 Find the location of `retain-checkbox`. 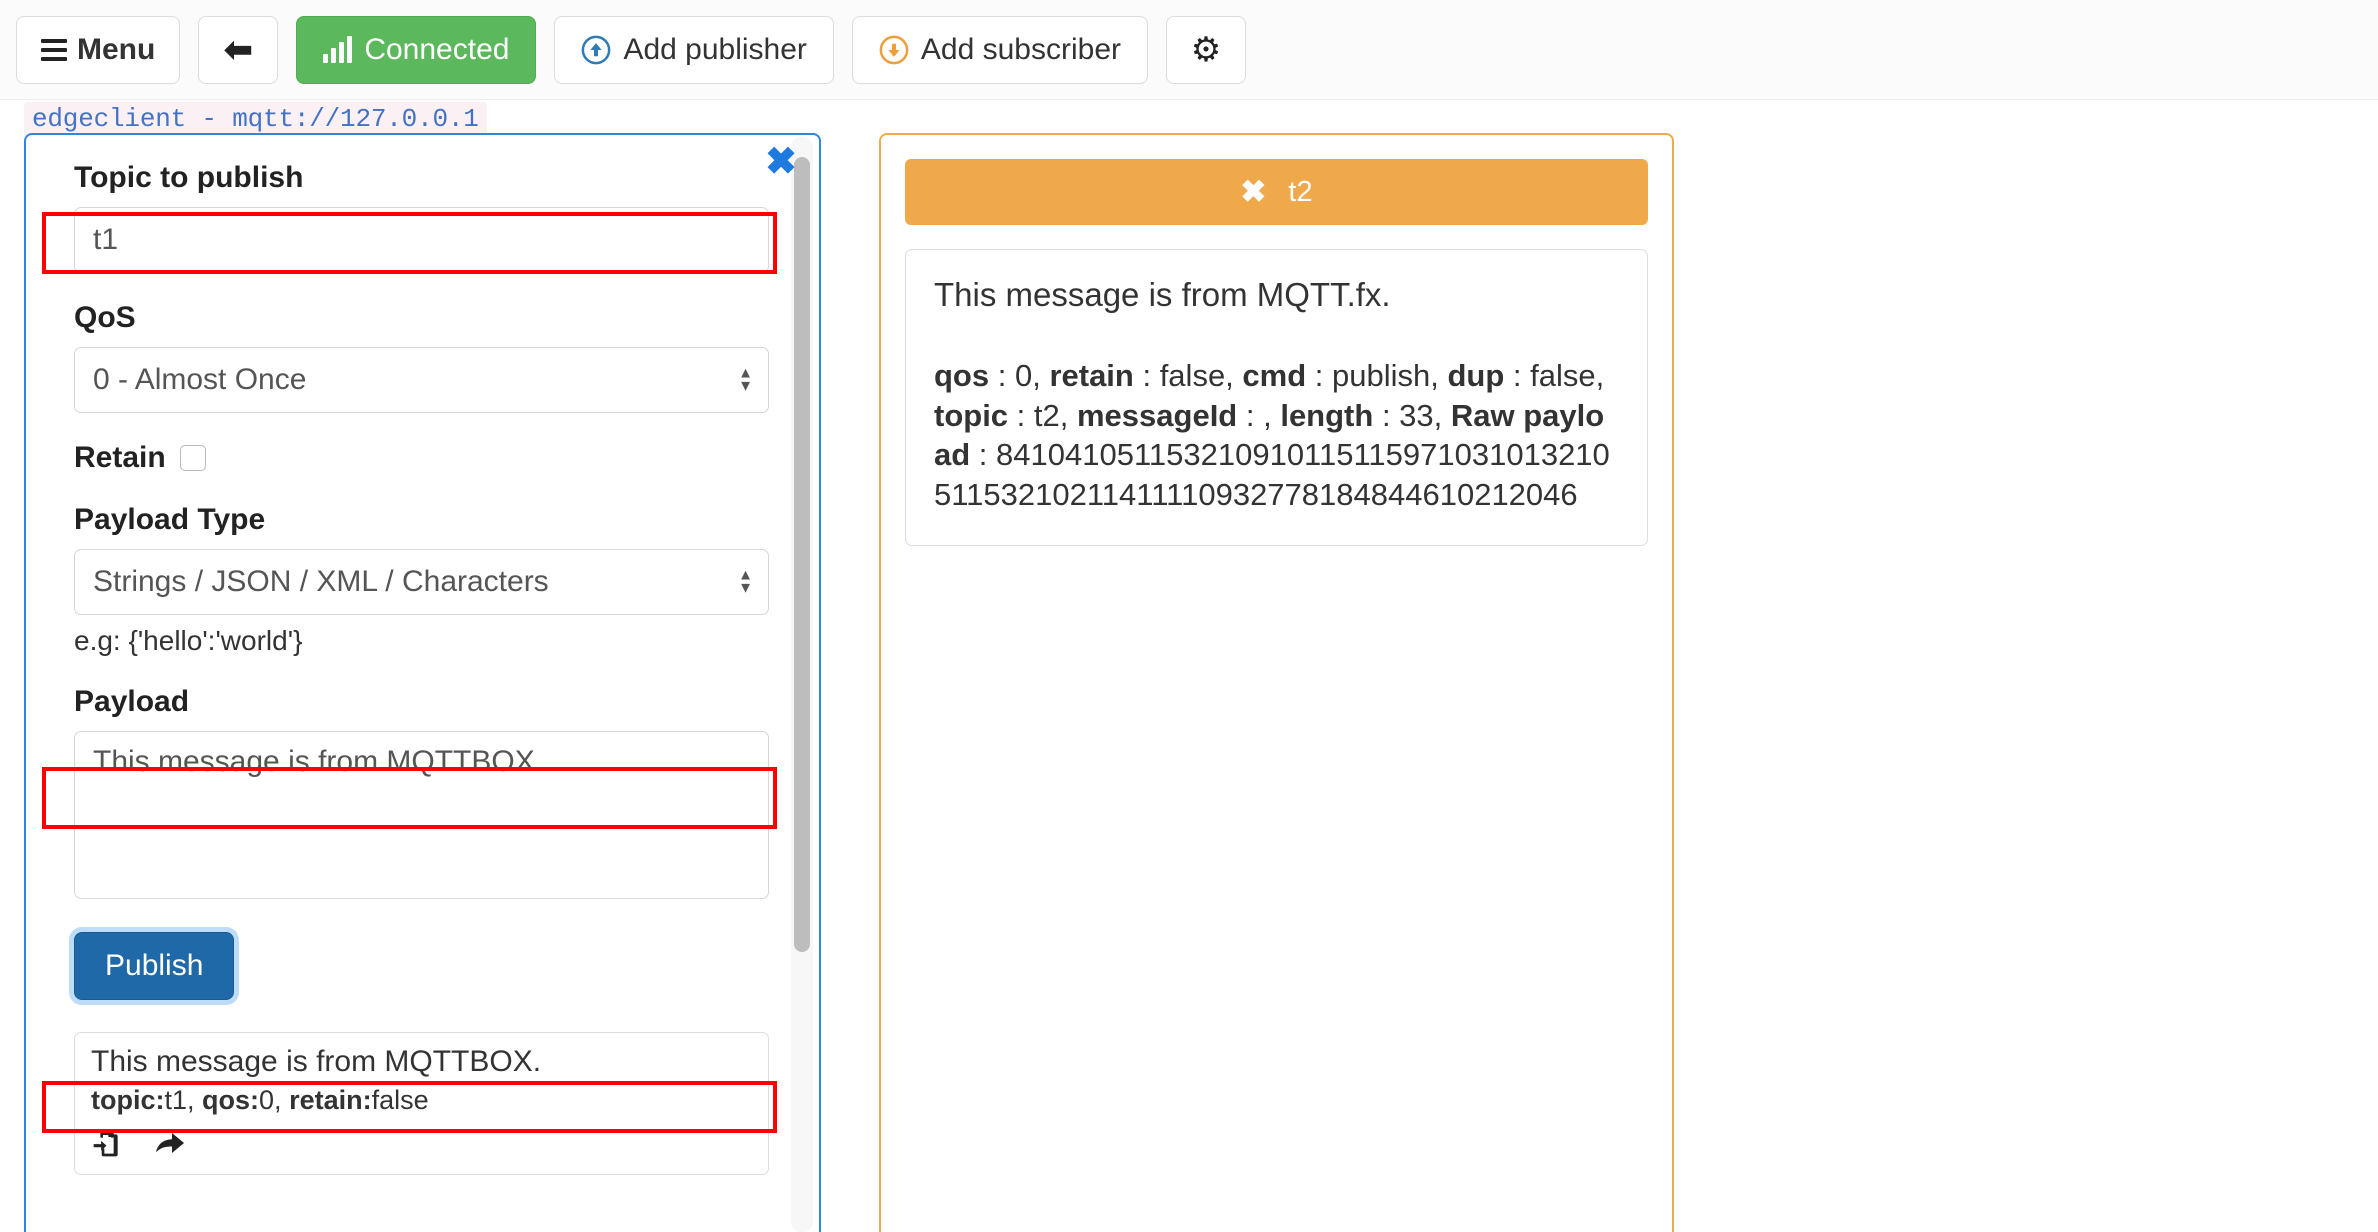

retain-checkbox is located at coordinates (192, 458).